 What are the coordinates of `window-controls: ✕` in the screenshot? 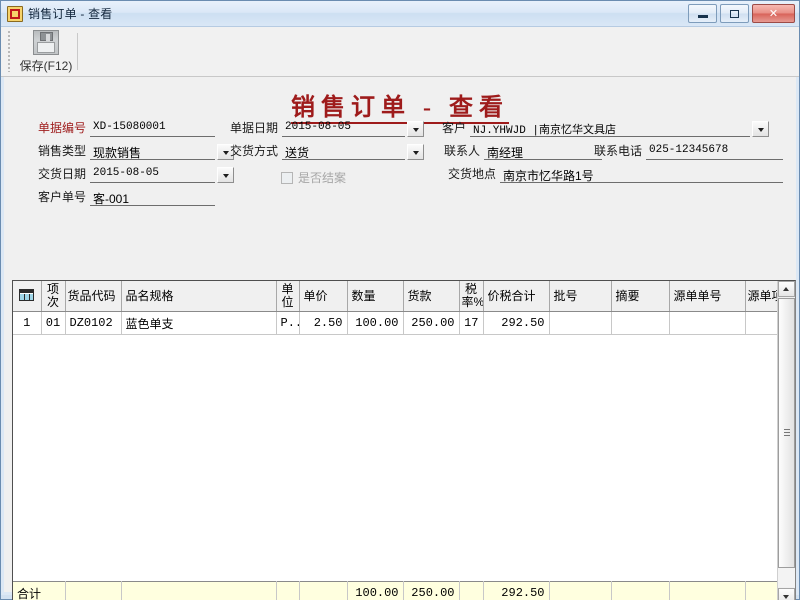 It's located at (741, 13).